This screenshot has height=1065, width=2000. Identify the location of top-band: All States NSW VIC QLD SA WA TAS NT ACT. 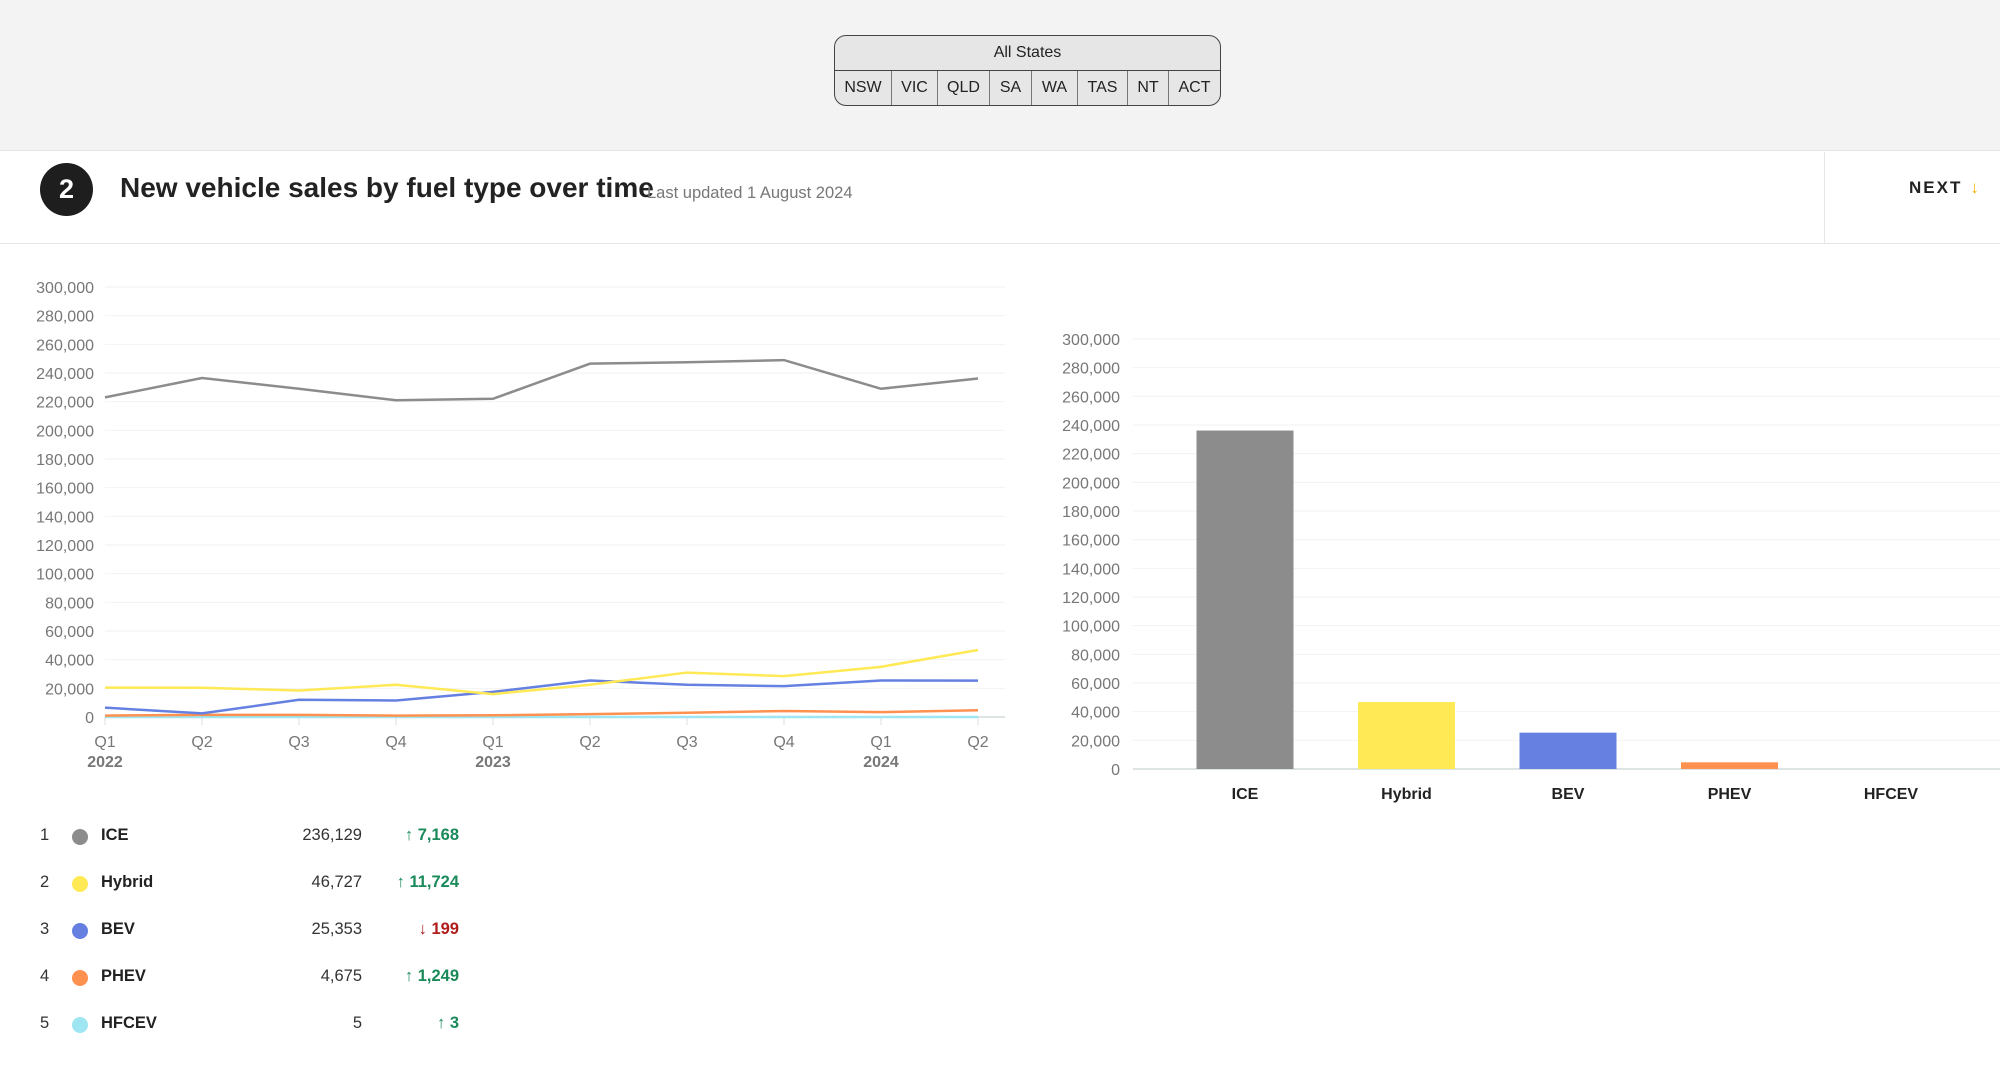
(1000, 75).